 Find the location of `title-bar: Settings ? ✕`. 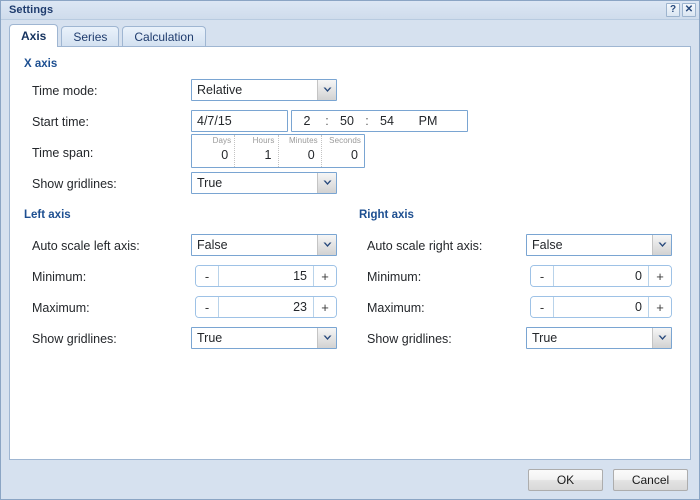

title-bar: Settings ? ✕ is located at coordinates (350, 10).